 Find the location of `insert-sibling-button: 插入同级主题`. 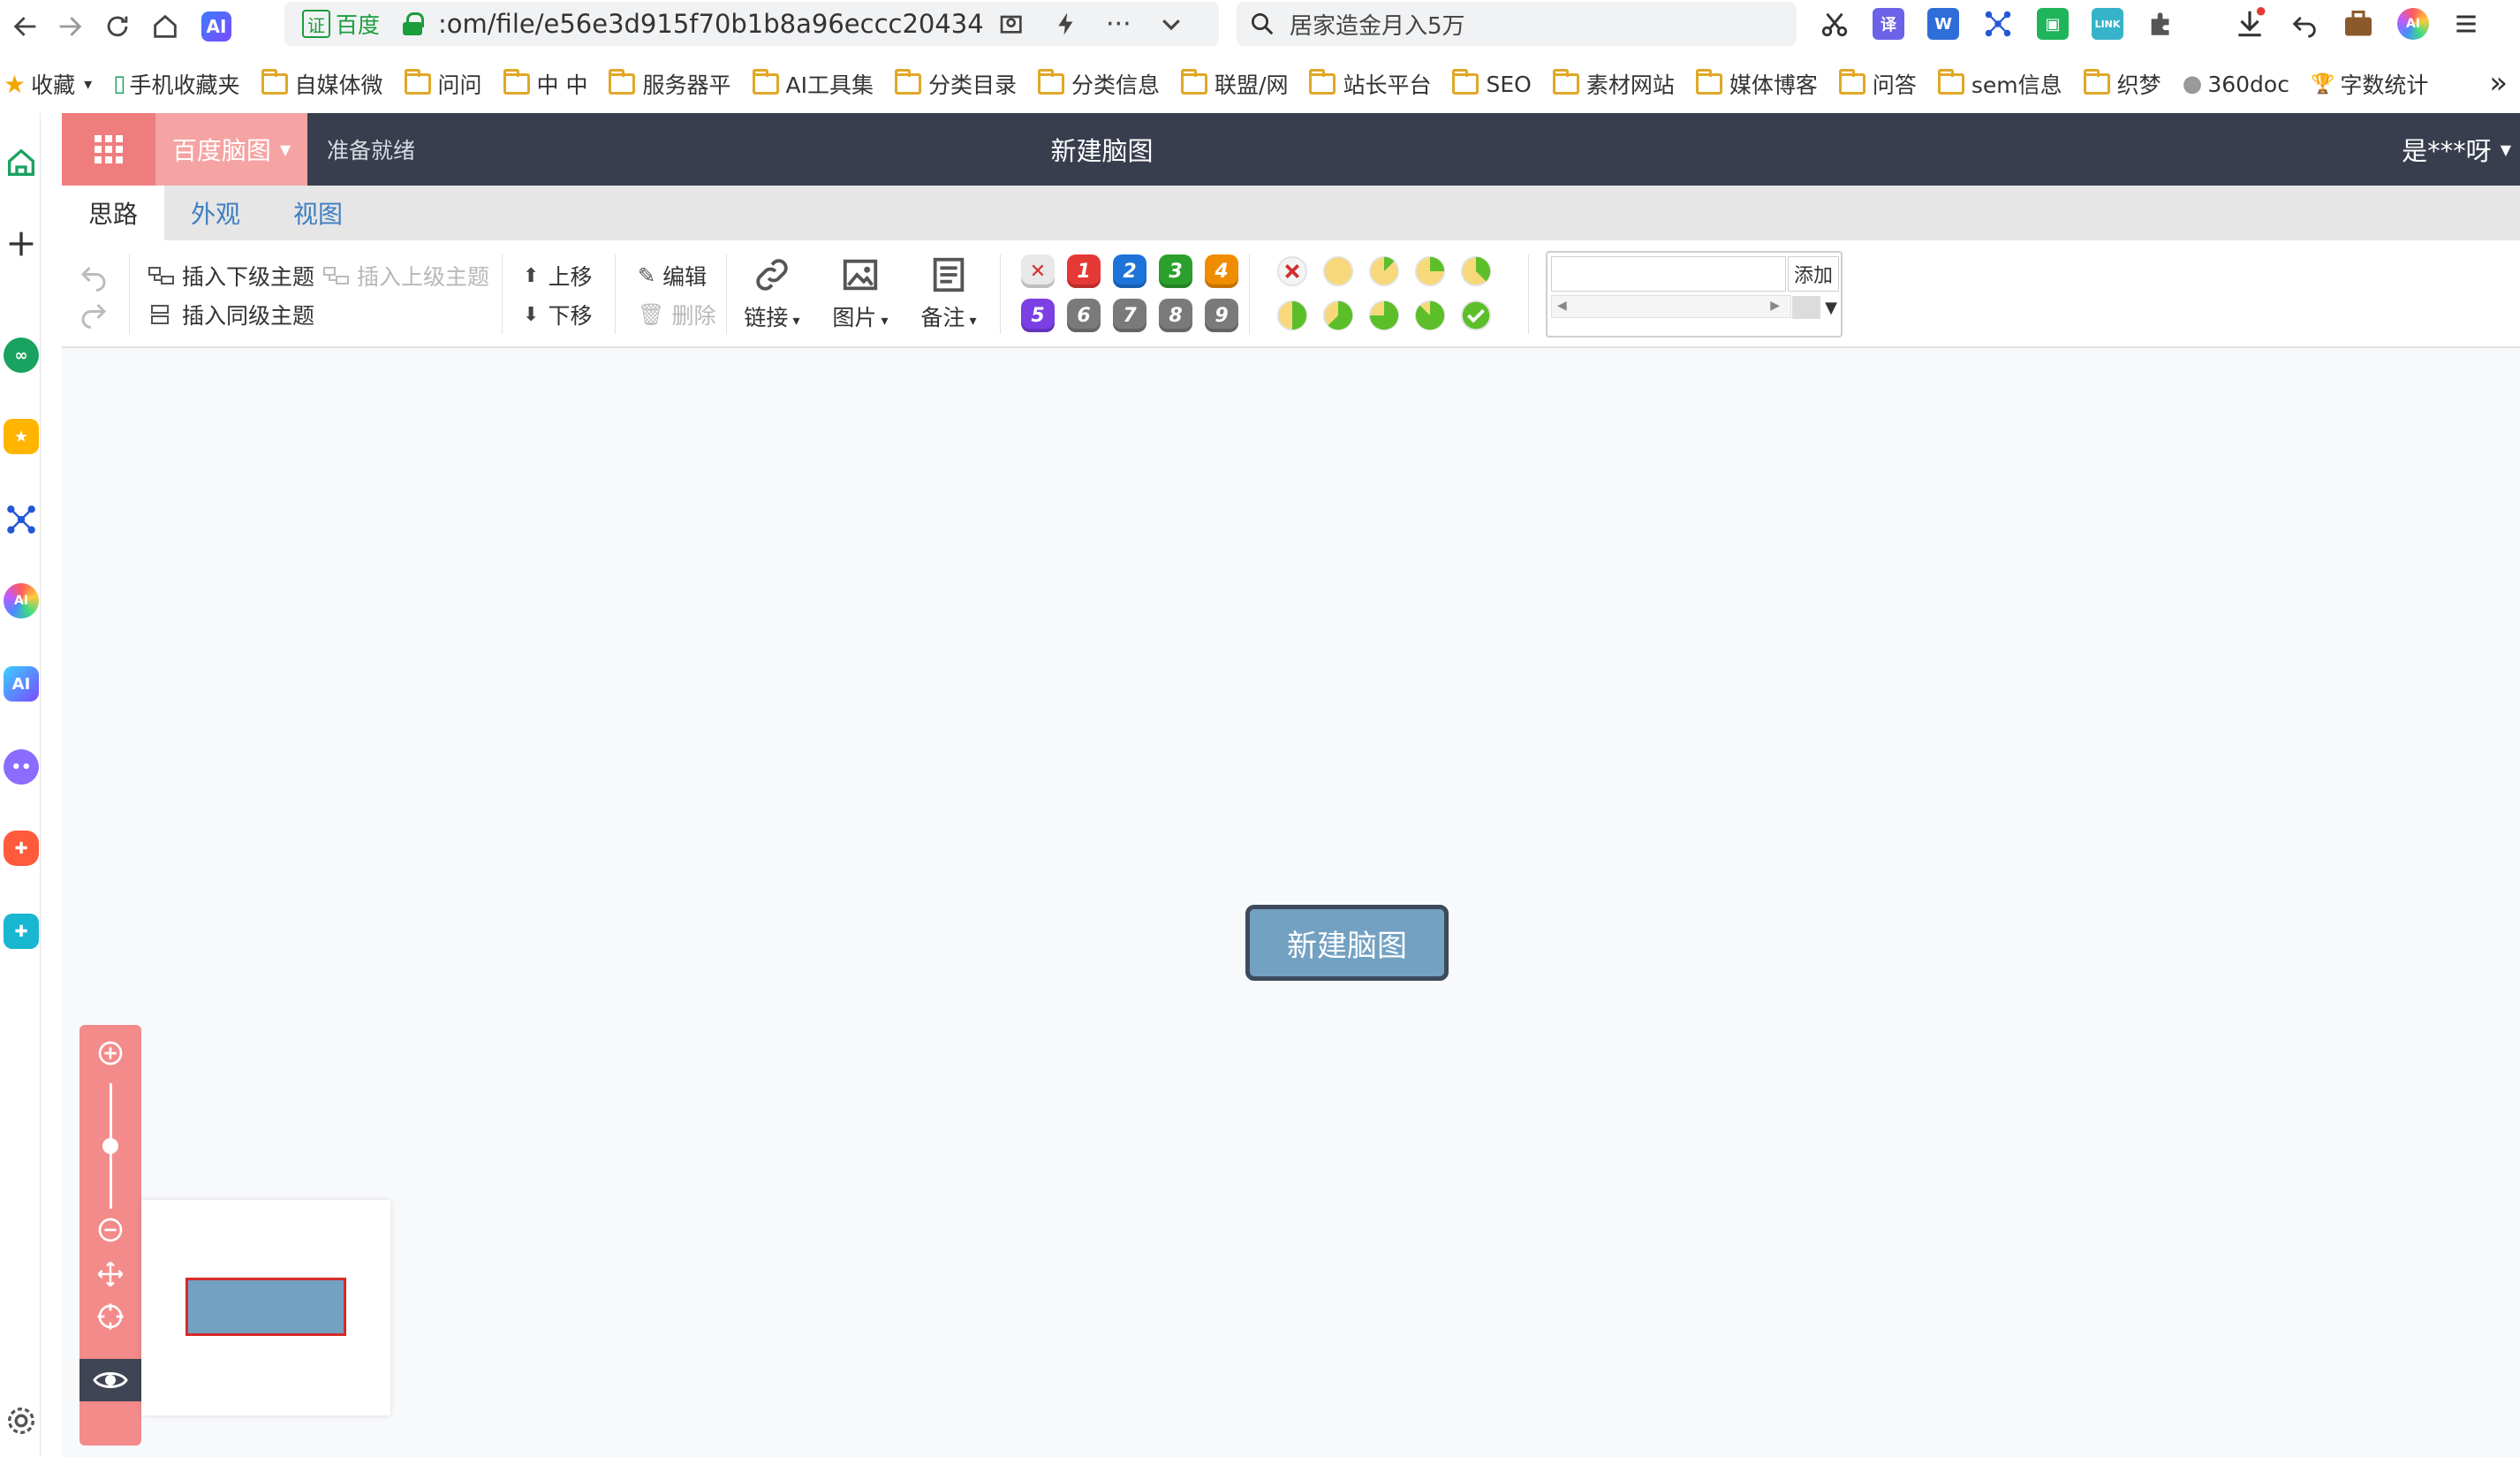

insert-sibling-button: 插入同级主题 is located at coordinates (231, 314).